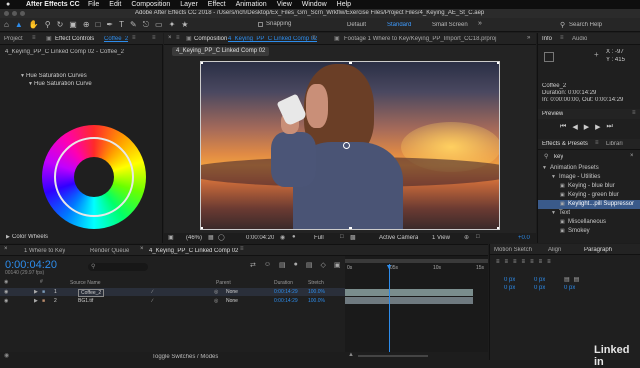 Image resolution: width=640 pixels, height=368 pixels. Describe the element at coordinates (216, 301) in the screenshot. I see `parent-link-icon: ◎` at that location.